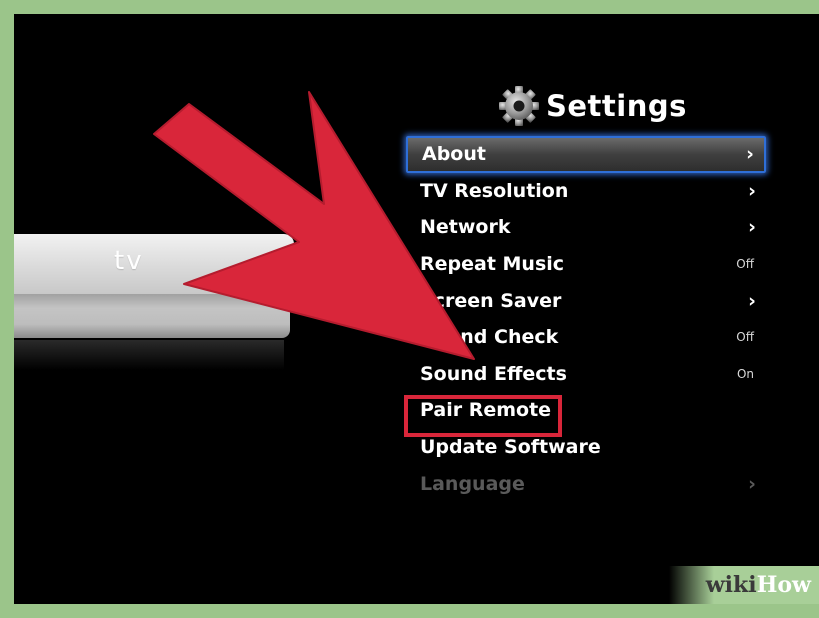 This screenshot has width=819, height=618. Describe the element at coordinates (492, 264) in the screenshot. I see `menu-item-label: Repeat Music` at that location.